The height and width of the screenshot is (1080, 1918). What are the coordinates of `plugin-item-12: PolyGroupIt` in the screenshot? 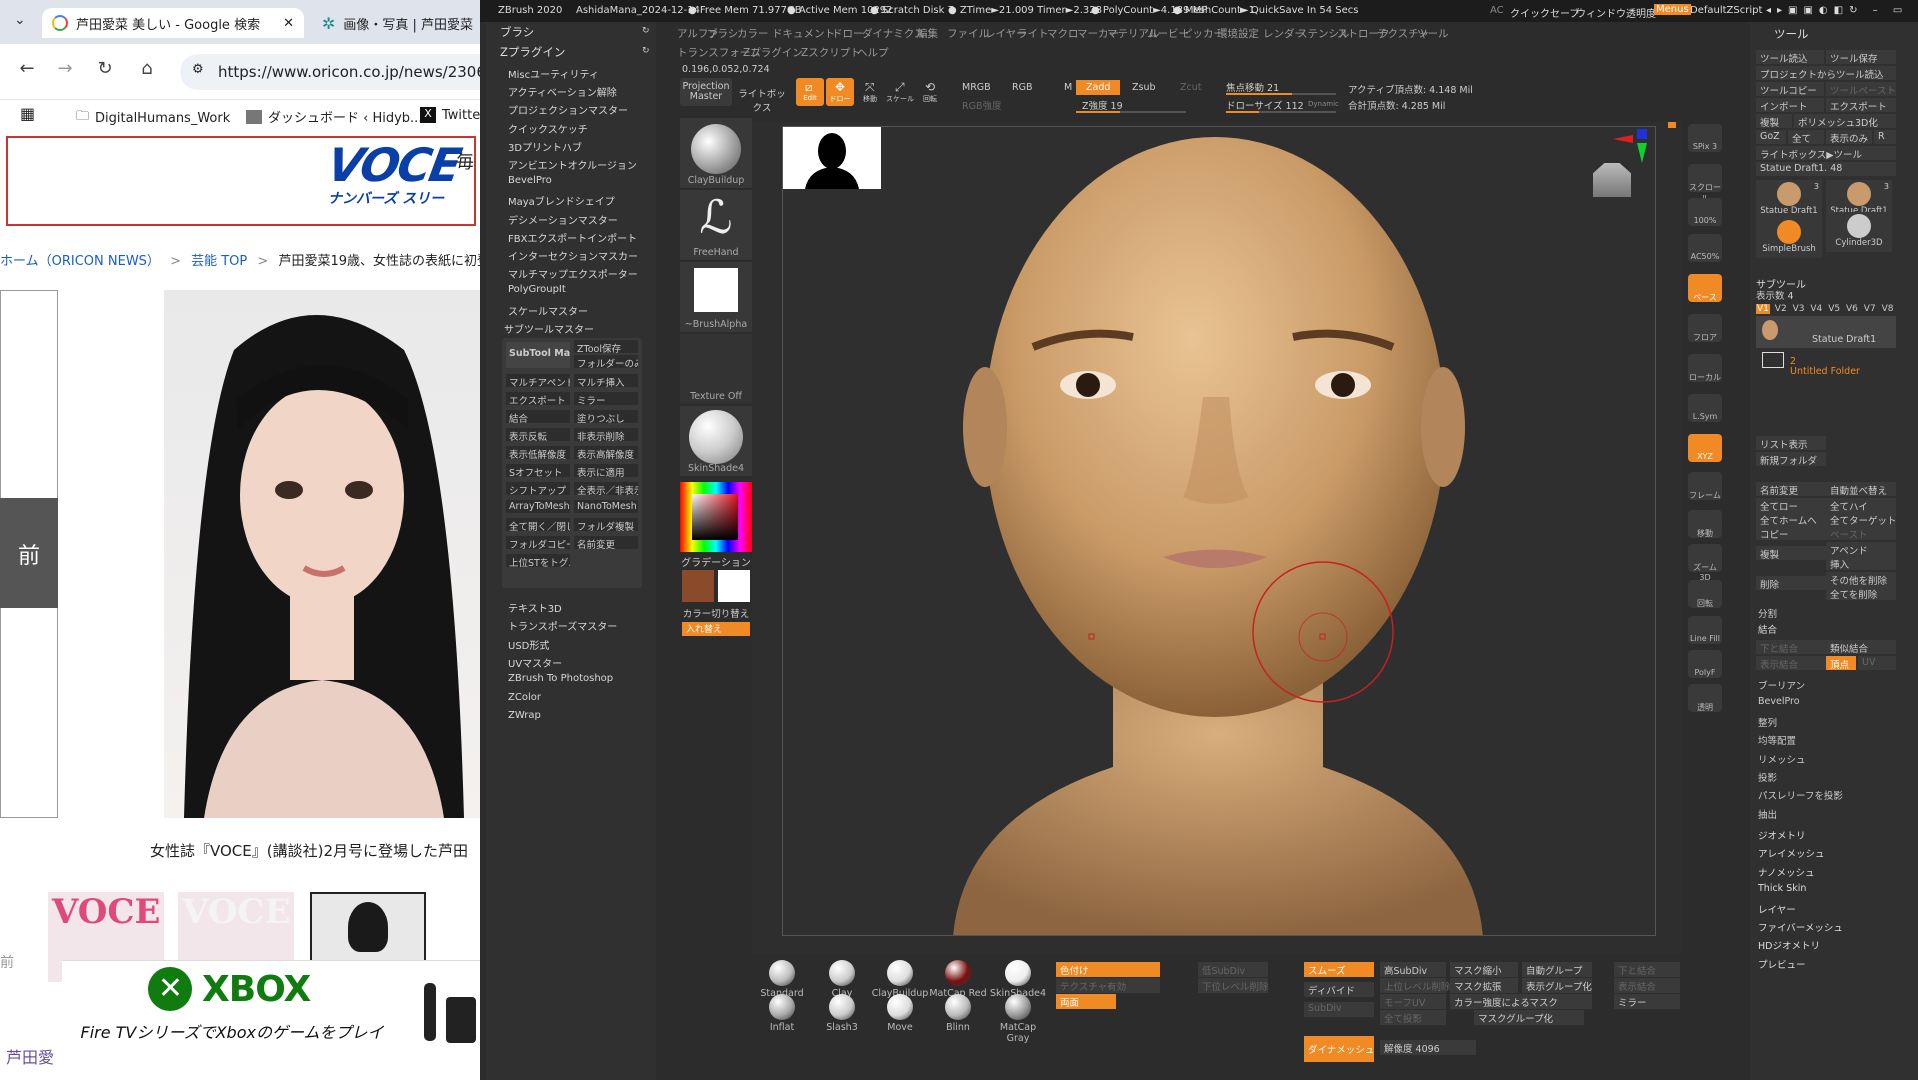 It's located at (537, 289).